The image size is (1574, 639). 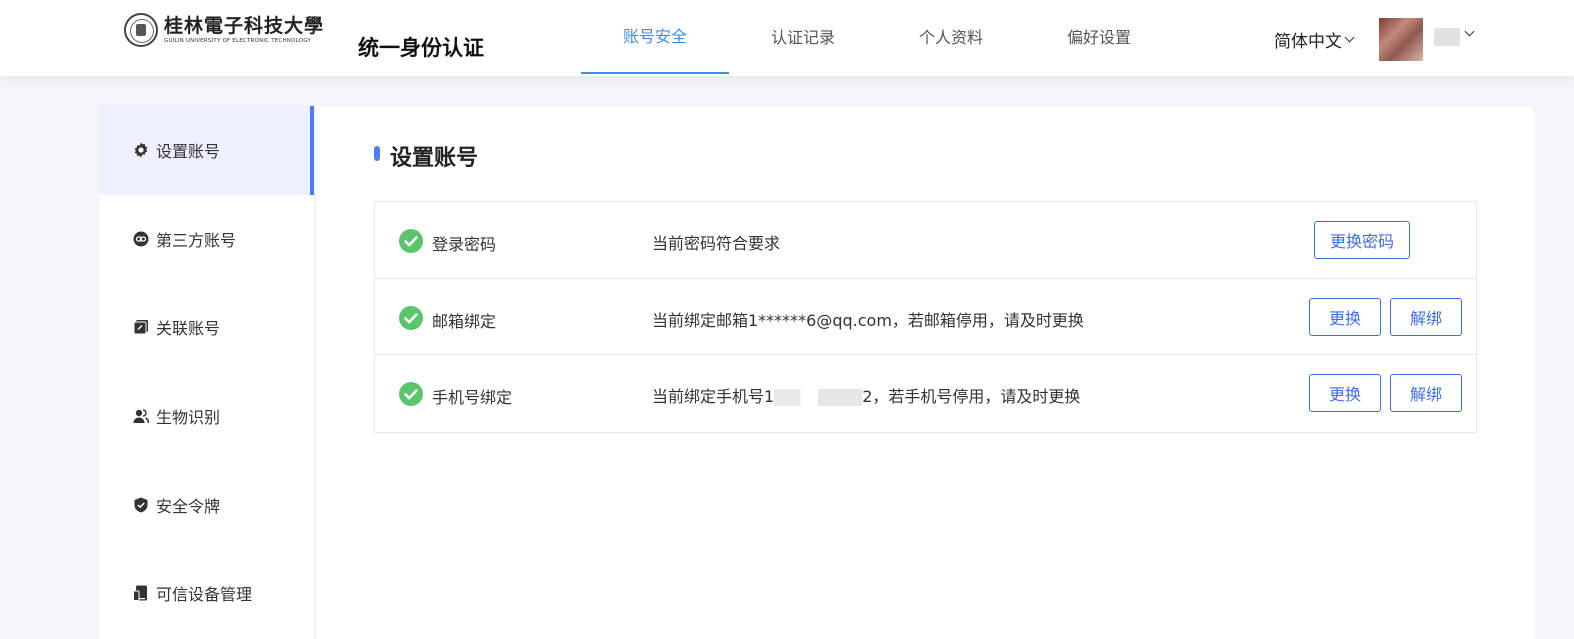 What do you see at coordinates (464, 321) in the screenshot?
I see `row-label: 邮箱绑定` at bounding box center [464, 321].